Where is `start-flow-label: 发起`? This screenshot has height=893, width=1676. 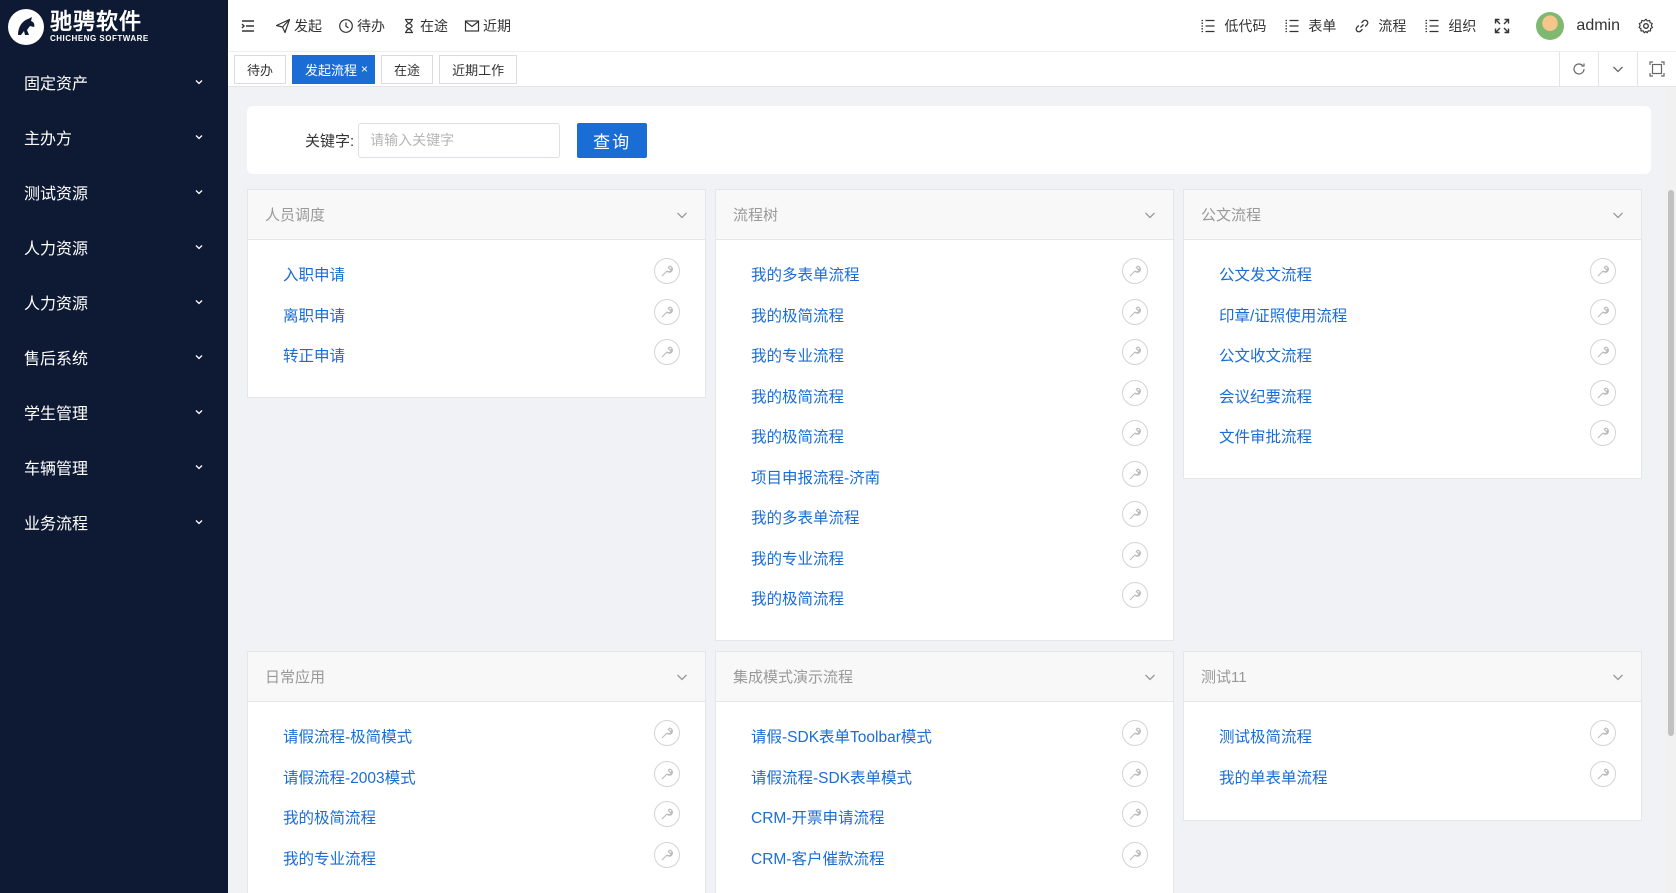
start-flow-label: 发起 is located at coordinates (308, 25).